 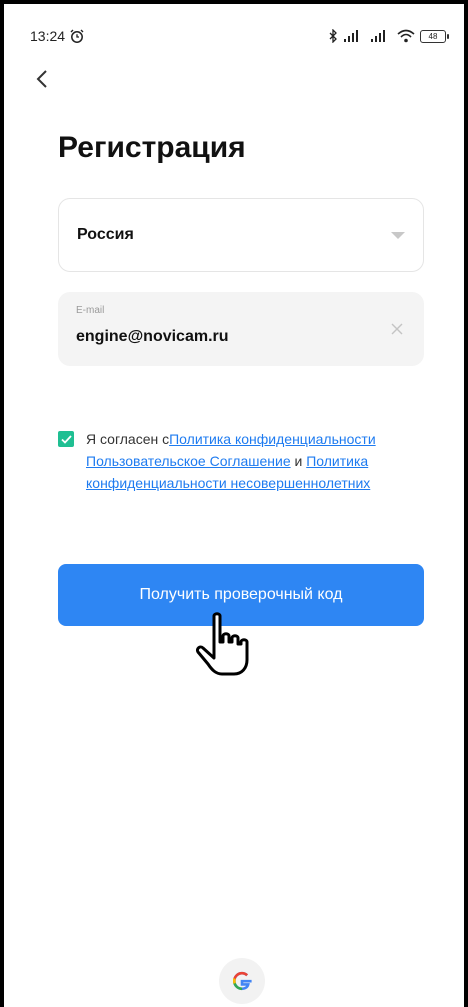 What do you see at coordinates (48, 36) in the screenshot?
I see `status-time: 13:24` at bounding box center [48, 36].